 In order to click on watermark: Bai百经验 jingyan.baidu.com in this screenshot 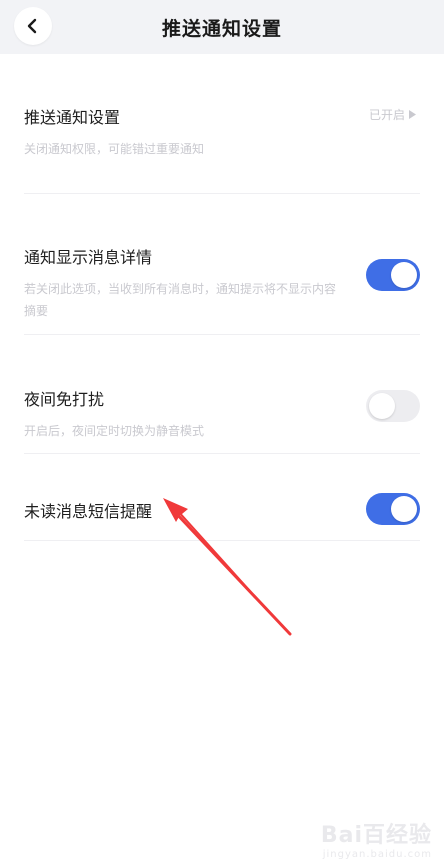, I will do `click(376, 838)`.